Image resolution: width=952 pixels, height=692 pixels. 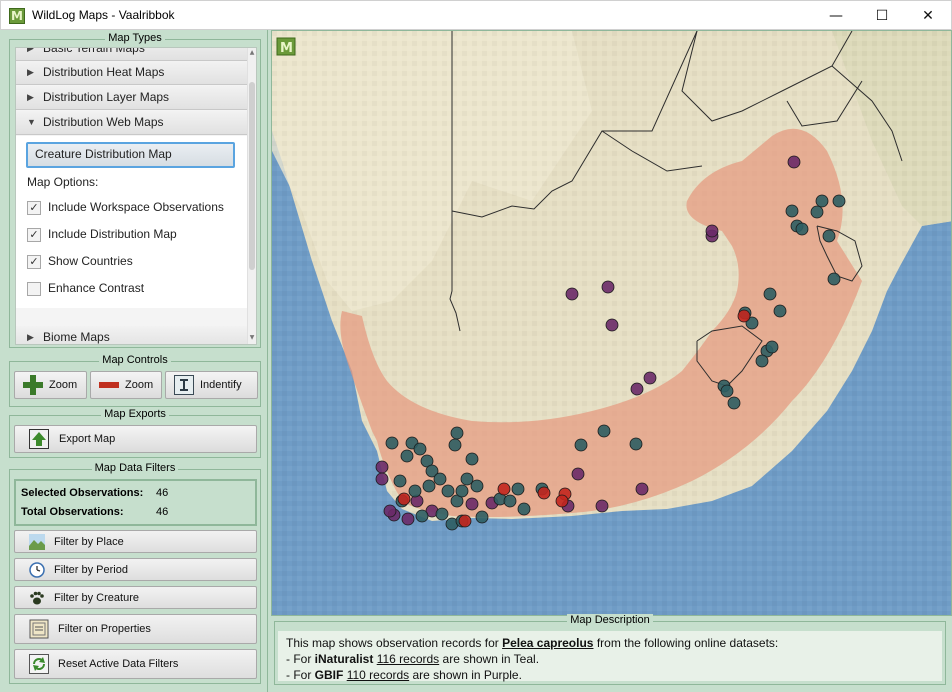 I want to click on zoom-in-button: Zoom, so click(x=50, y=385).